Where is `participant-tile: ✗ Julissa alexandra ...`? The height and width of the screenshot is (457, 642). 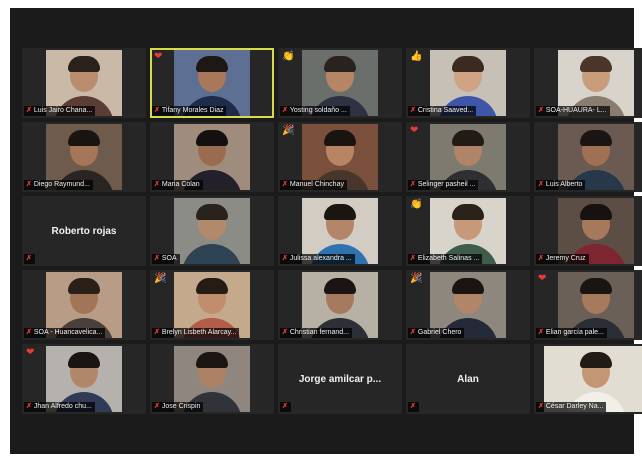 participant-tile: ✗ Julissa alexandra ... is located at coordinates (340, 231).